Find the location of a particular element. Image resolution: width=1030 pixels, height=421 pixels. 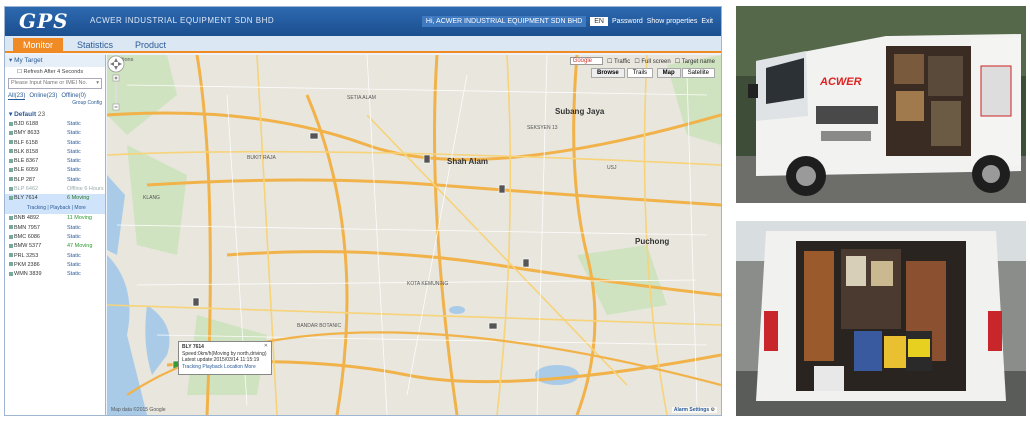

group-name: Default is located at coordinates (25, 114).